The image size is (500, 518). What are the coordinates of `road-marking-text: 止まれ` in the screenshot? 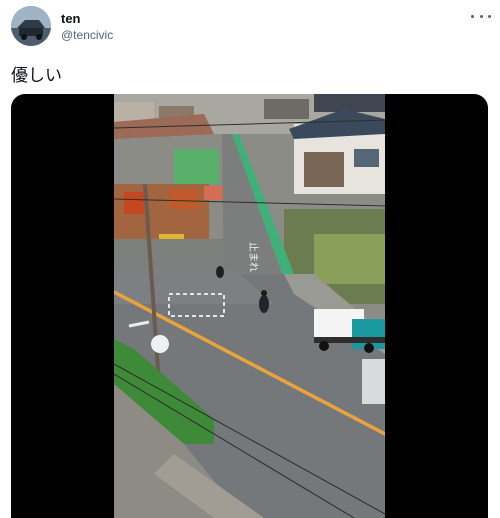 It's located at (253, 257).